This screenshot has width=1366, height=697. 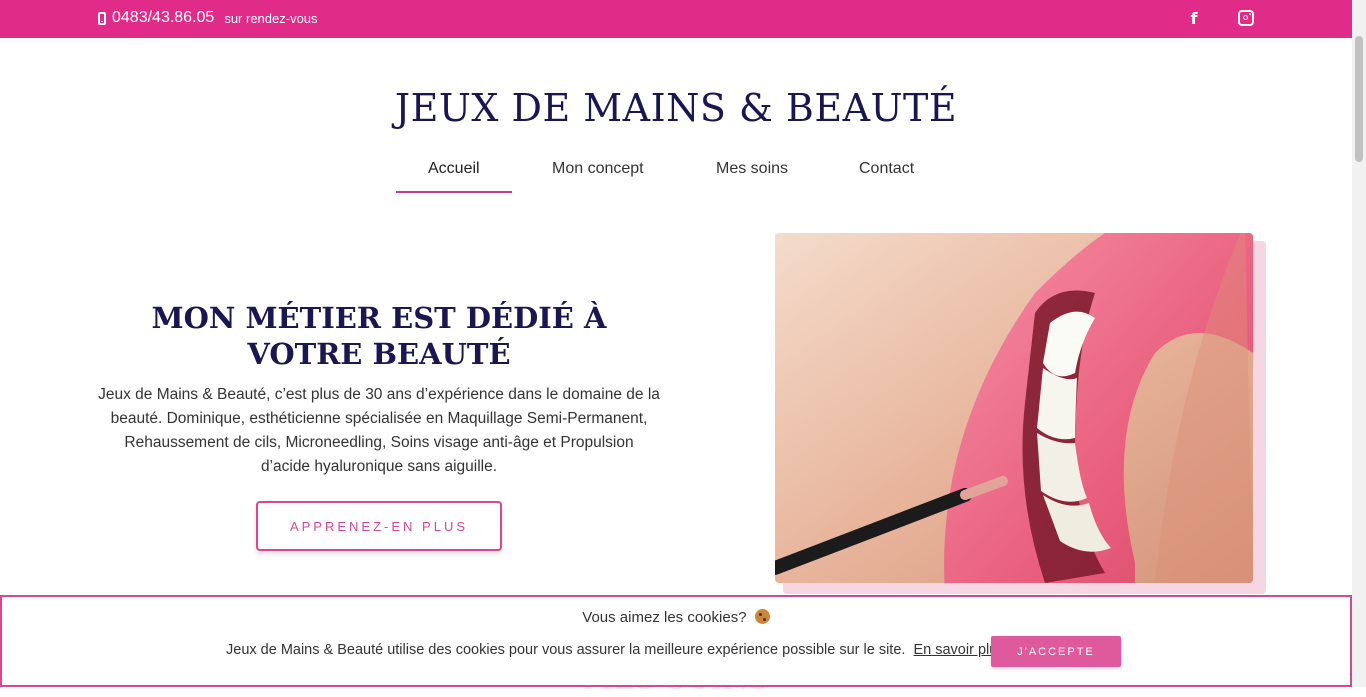 What do you see at coordinates (676, 19) in the screenshot?
I see `top-bar: 0483/43.86.05 sur rendez-vous f` at bounding box center [676, 19].